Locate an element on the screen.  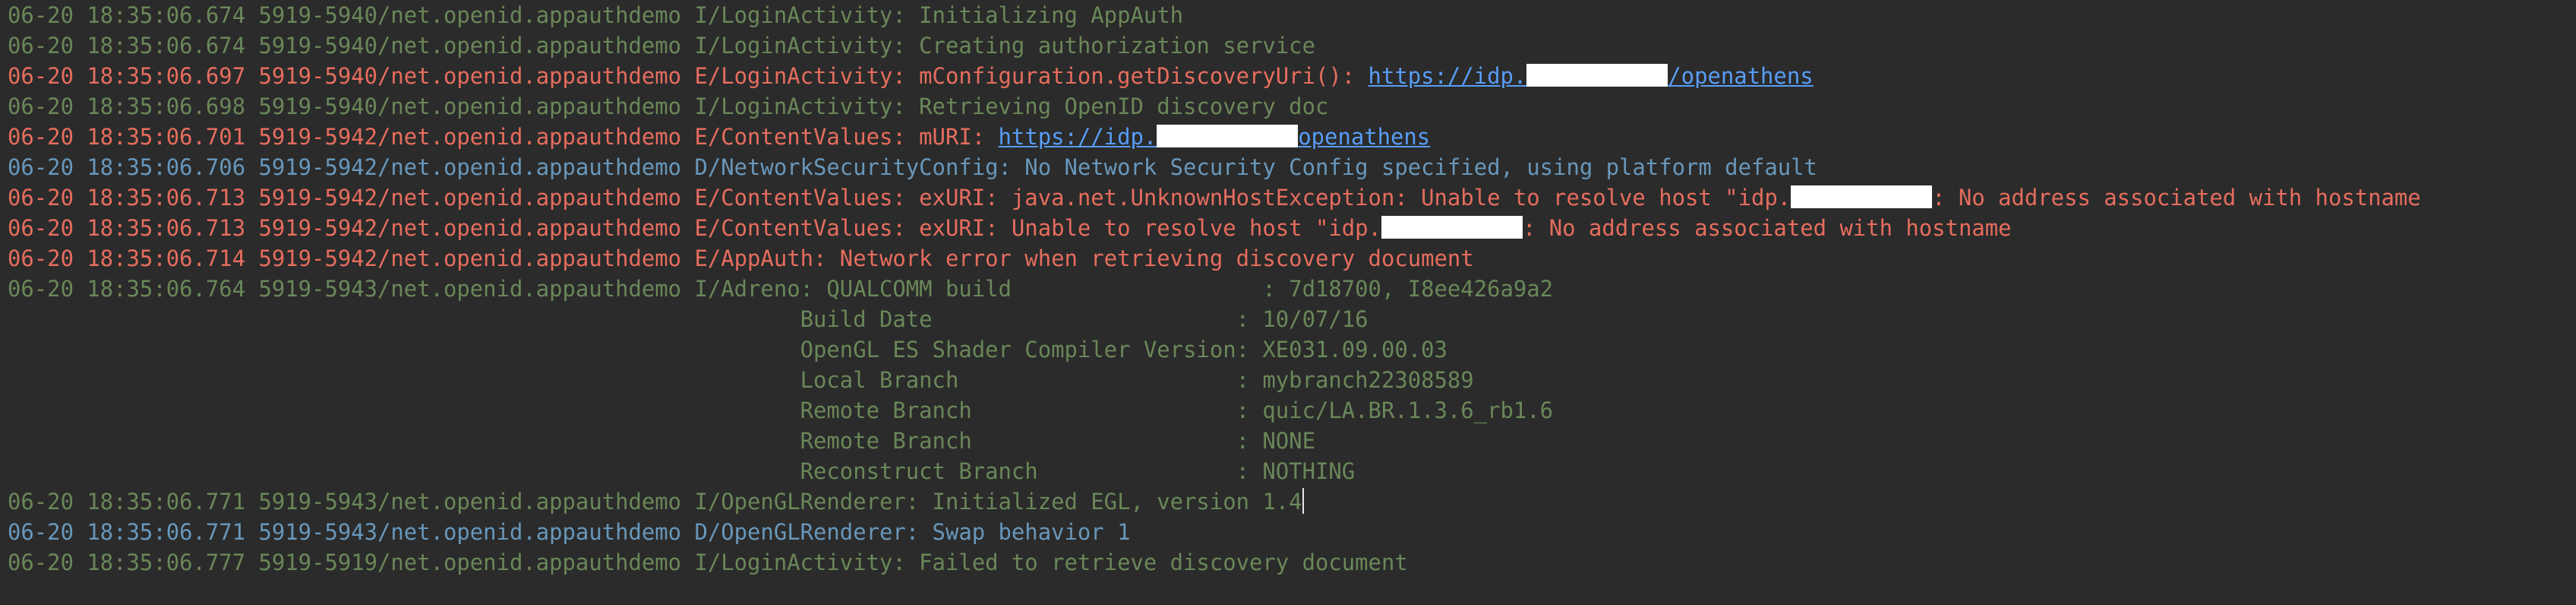
log-line: Local Branch : mybranch22308589 is located at coordinates (741, 380).